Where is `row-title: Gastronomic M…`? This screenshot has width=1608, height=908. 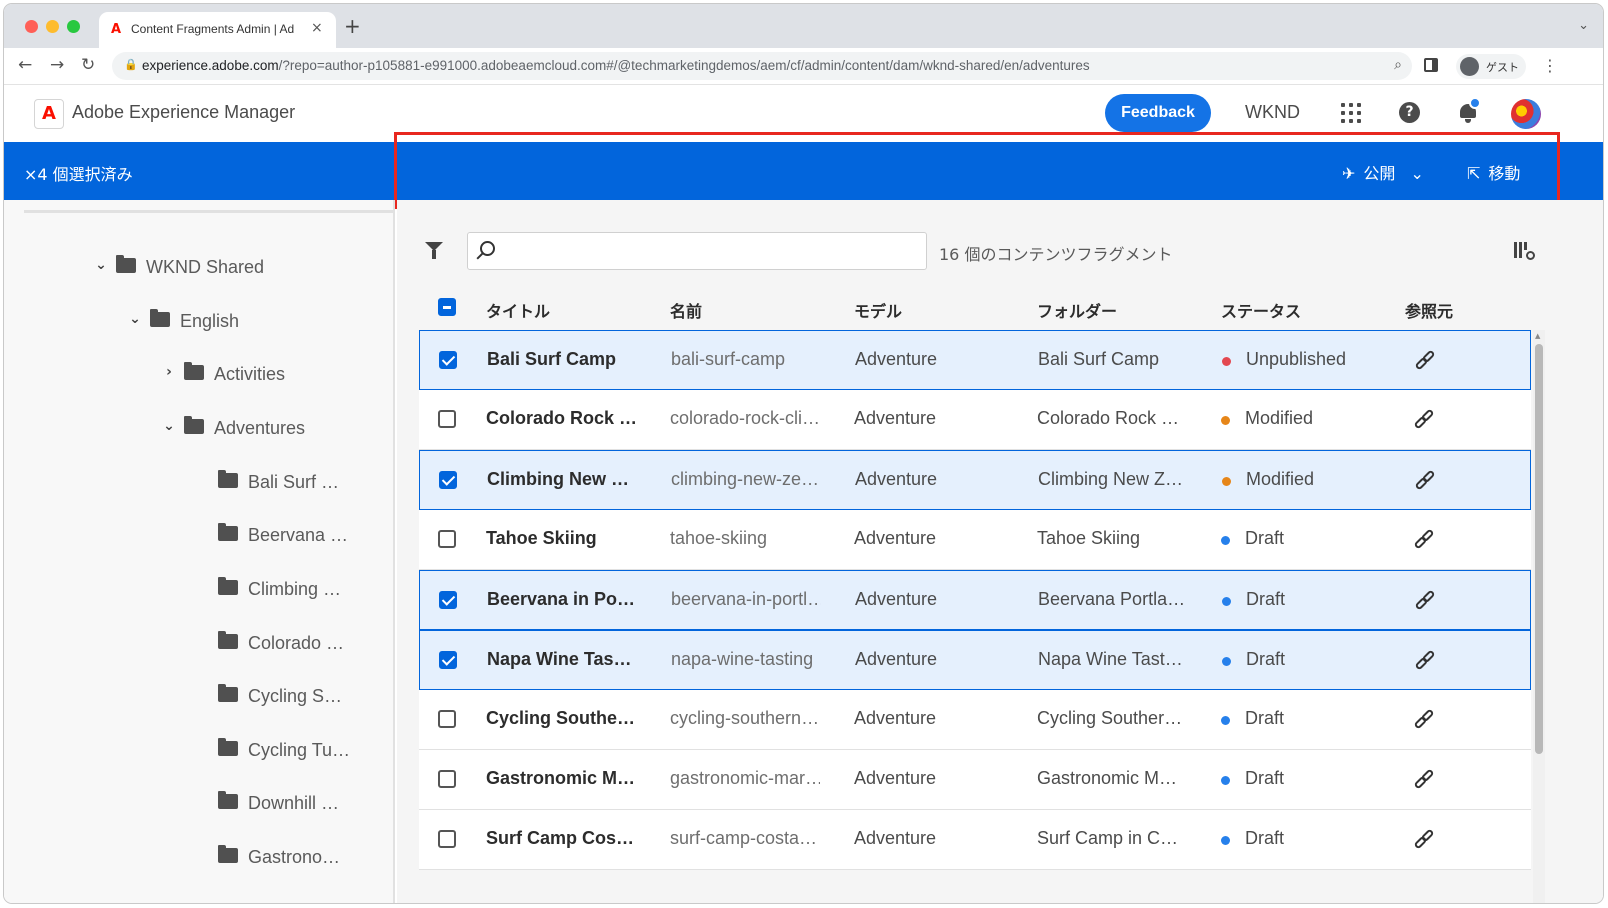 row-title: Gastronomic M… is located at coordinates (561, 778).